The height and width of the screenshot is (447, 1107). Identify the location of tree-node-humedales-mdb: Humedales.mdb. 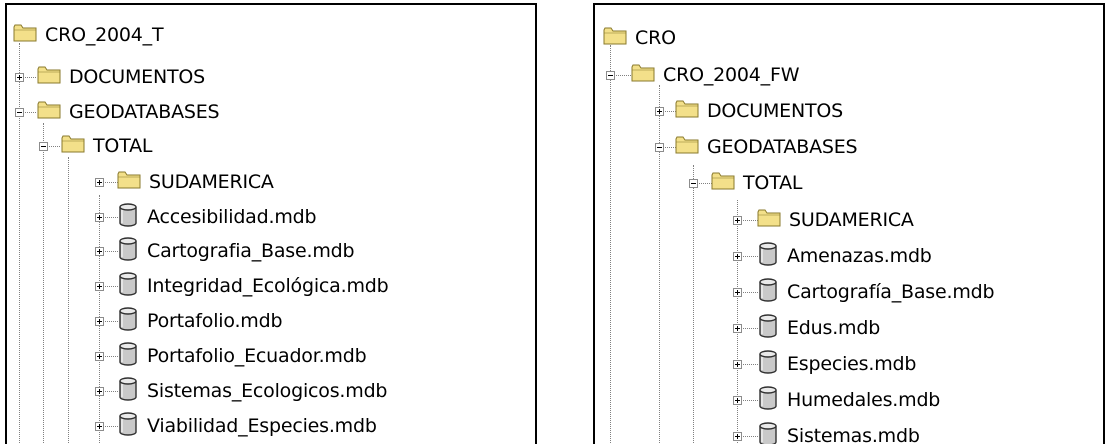
(848, 400).